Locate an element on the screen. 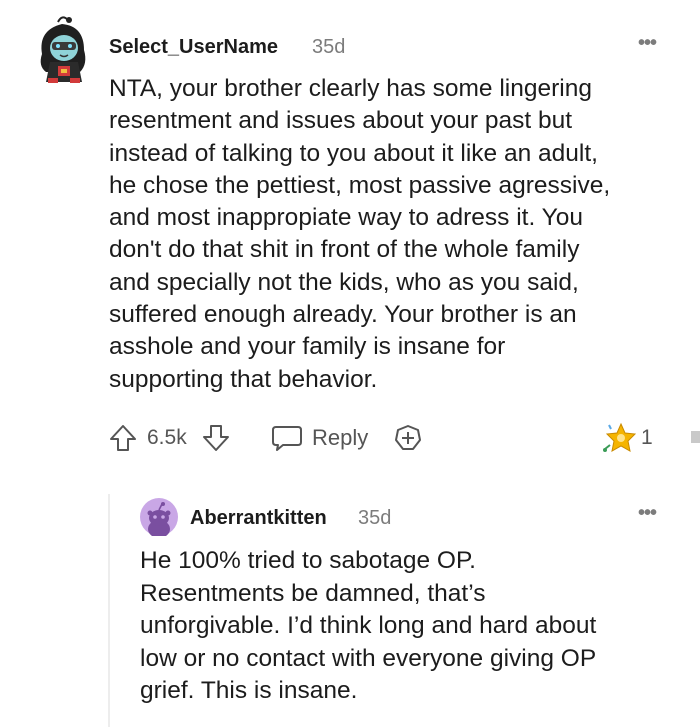 This screenshot has height=727, width=700. reply-label: Reply is located at coordinates (340, 438).